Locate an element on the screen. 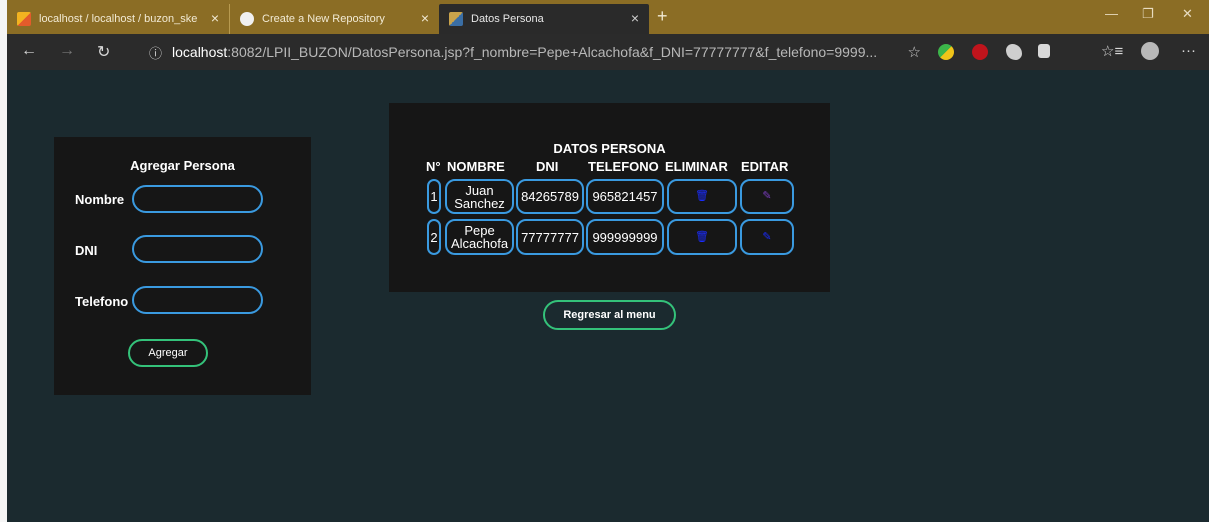 The width and height of the screenshot is (1209, 522). github-icon is located at coordinates (247, 19).